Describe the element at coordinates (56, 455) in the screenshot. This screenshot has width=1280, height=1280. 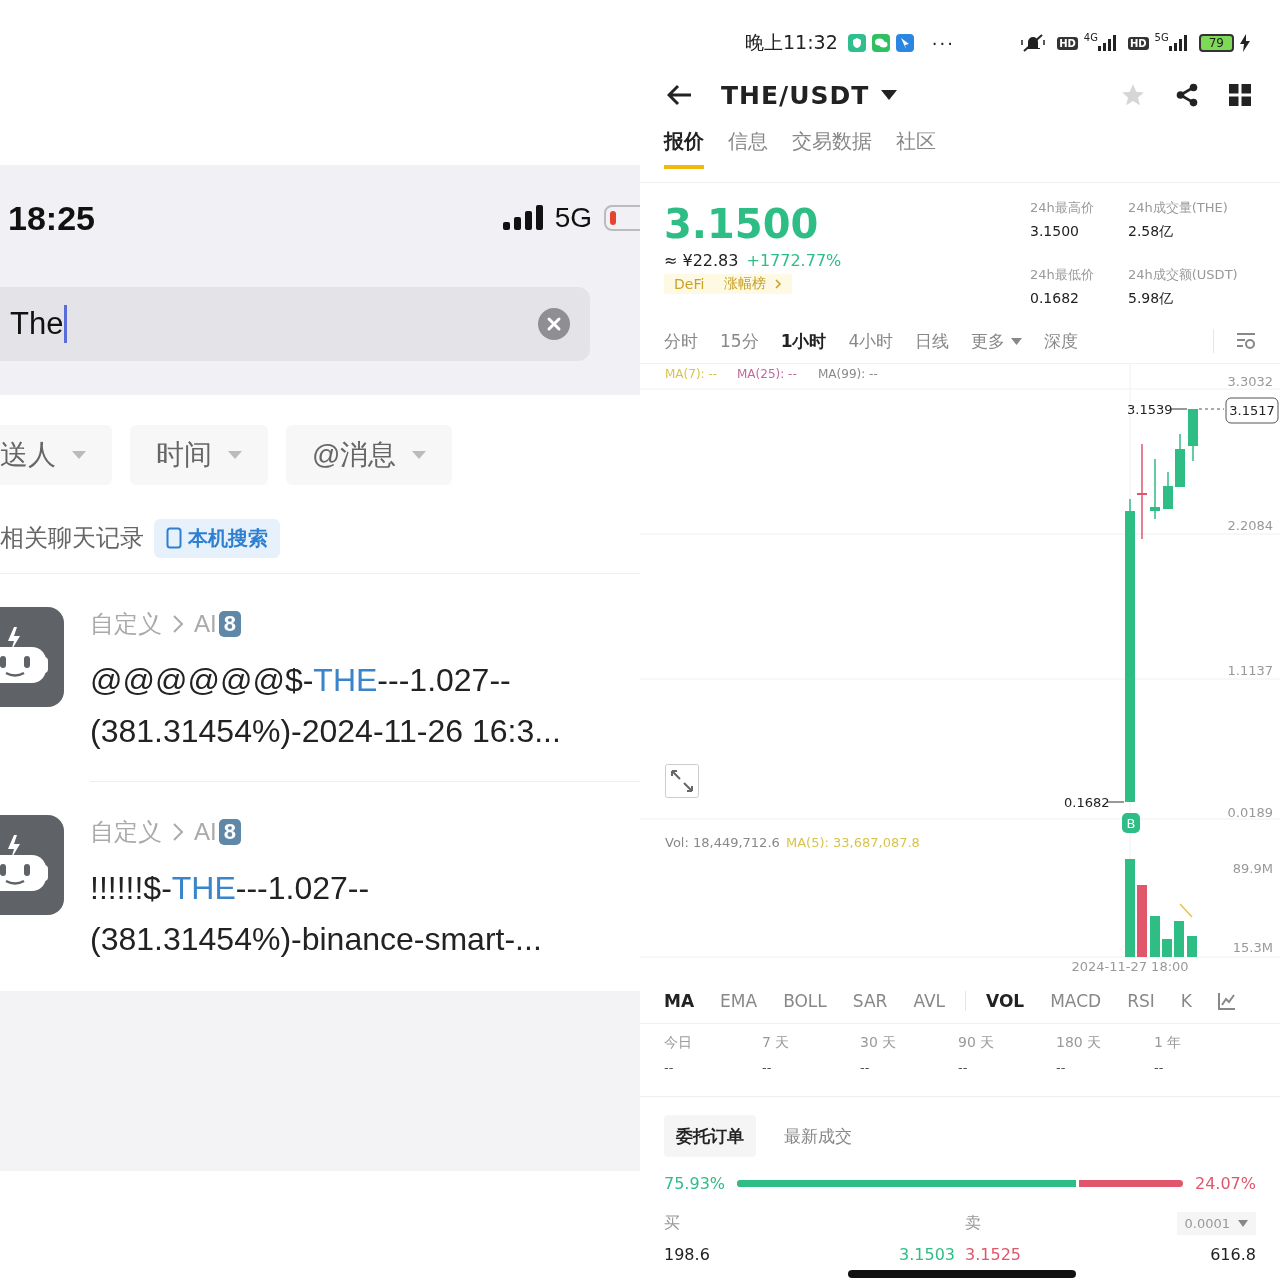
I see `filter-dropdown: 送人` at that location.